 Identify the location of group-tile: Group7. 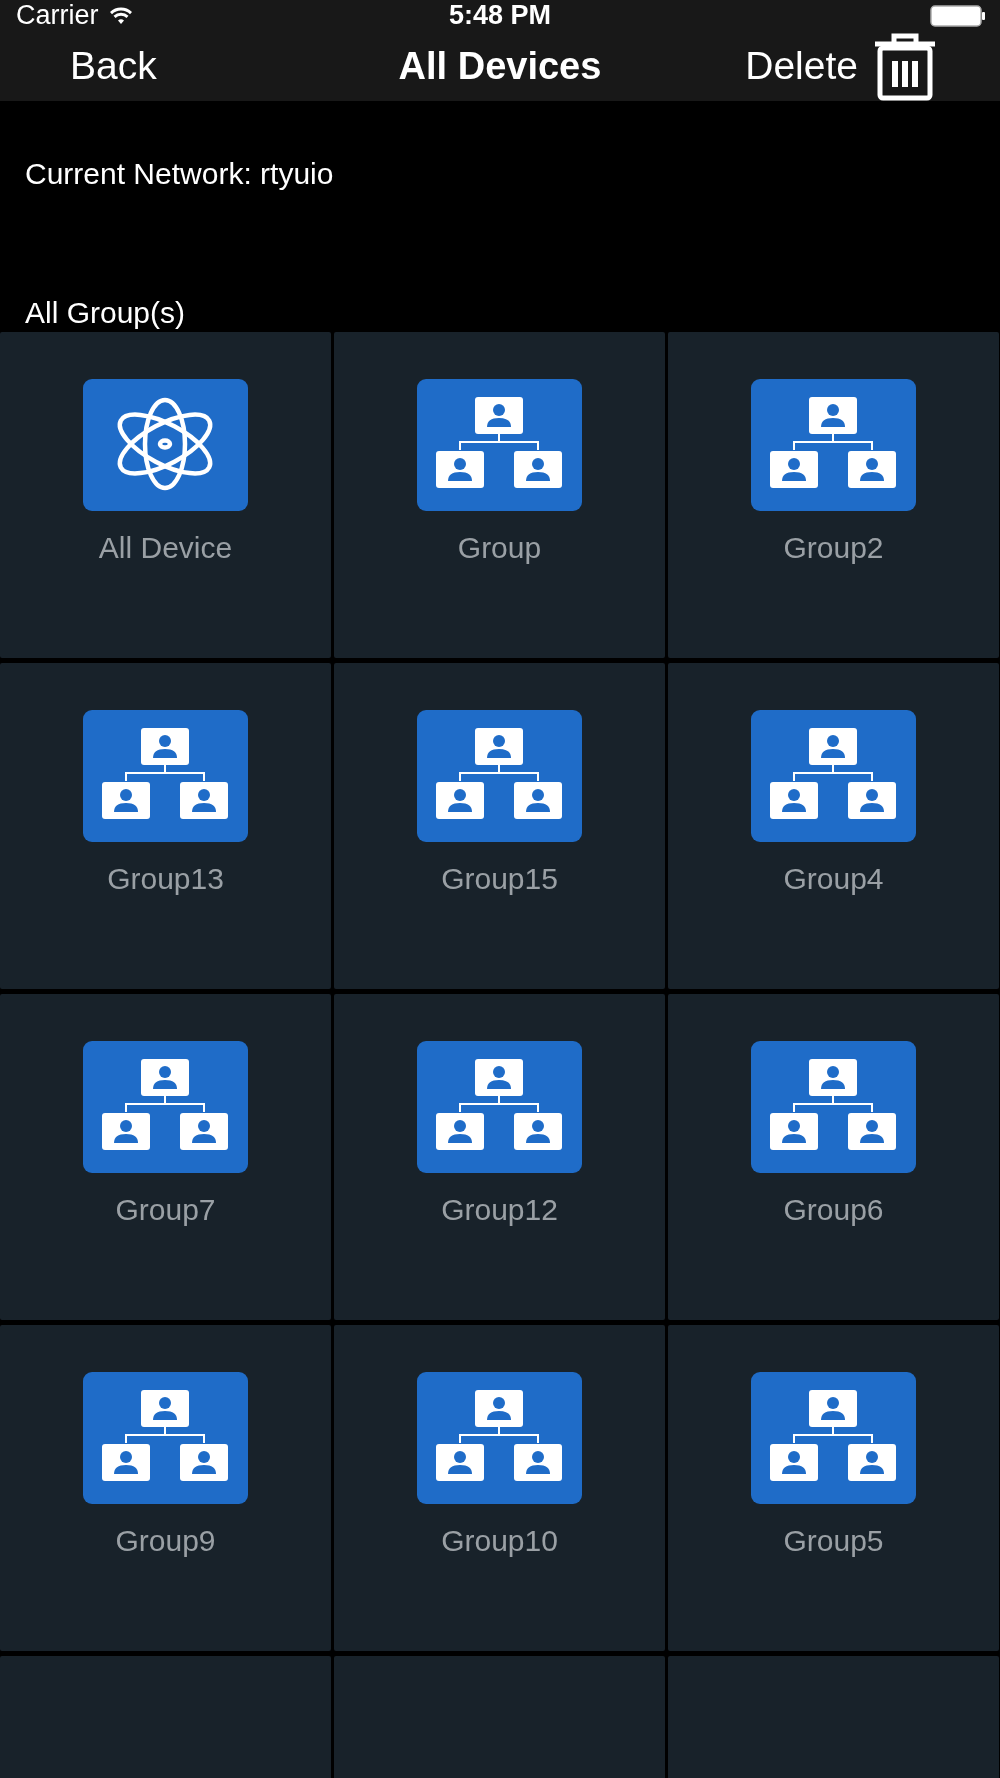
(165, 1157).